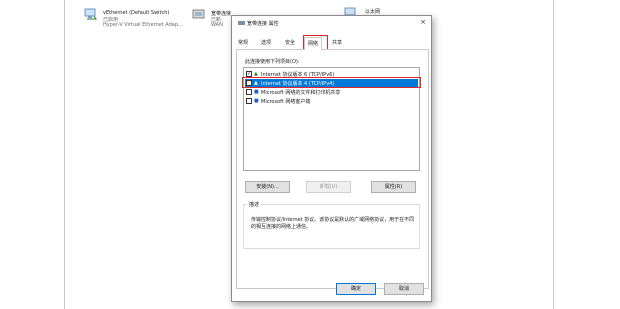  Describe the element at coordinates (286, 102) in the screenshot. I see `item-label: Microsoft 网络客户端` at that location.